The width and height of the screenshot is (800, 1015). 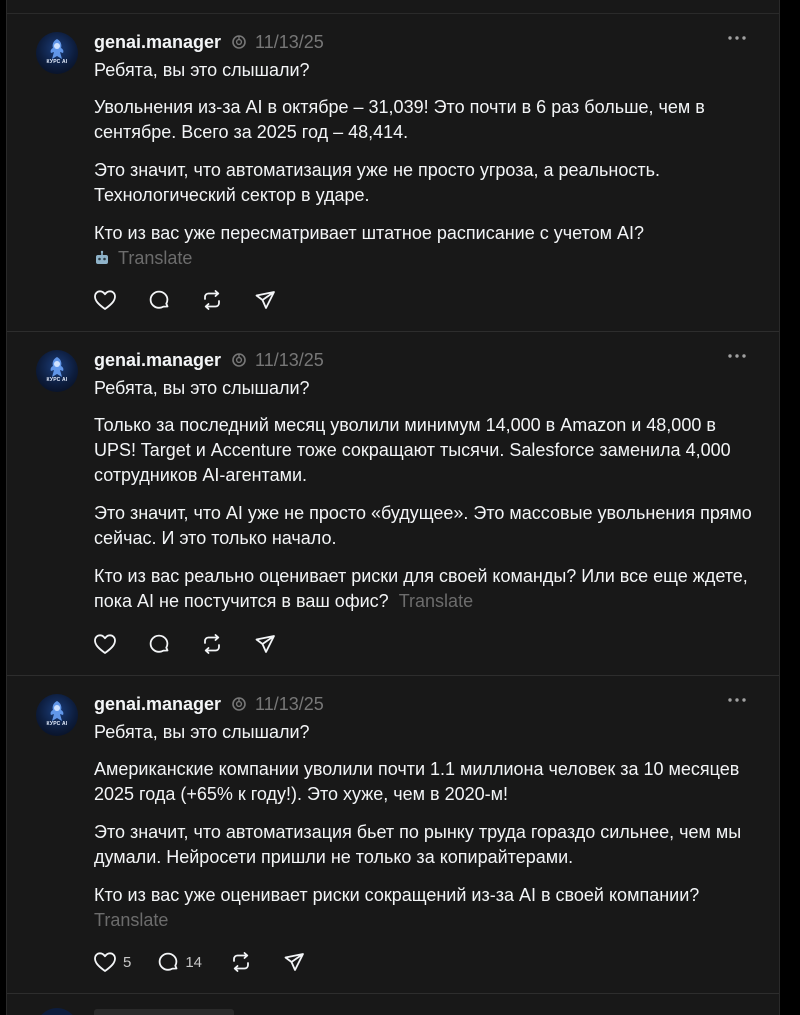 What do you see at coordinates (102, 257) in the screenshot?
I see `robot-translate-icon` at bounding box center [102, 257].